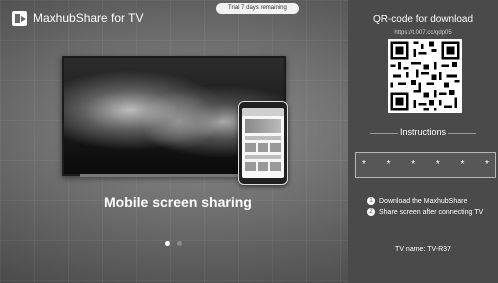 The height and width of the screenshot is (283, 498). I want to click on trial-badge: Trial 7 days remaining, so click(257, 8).